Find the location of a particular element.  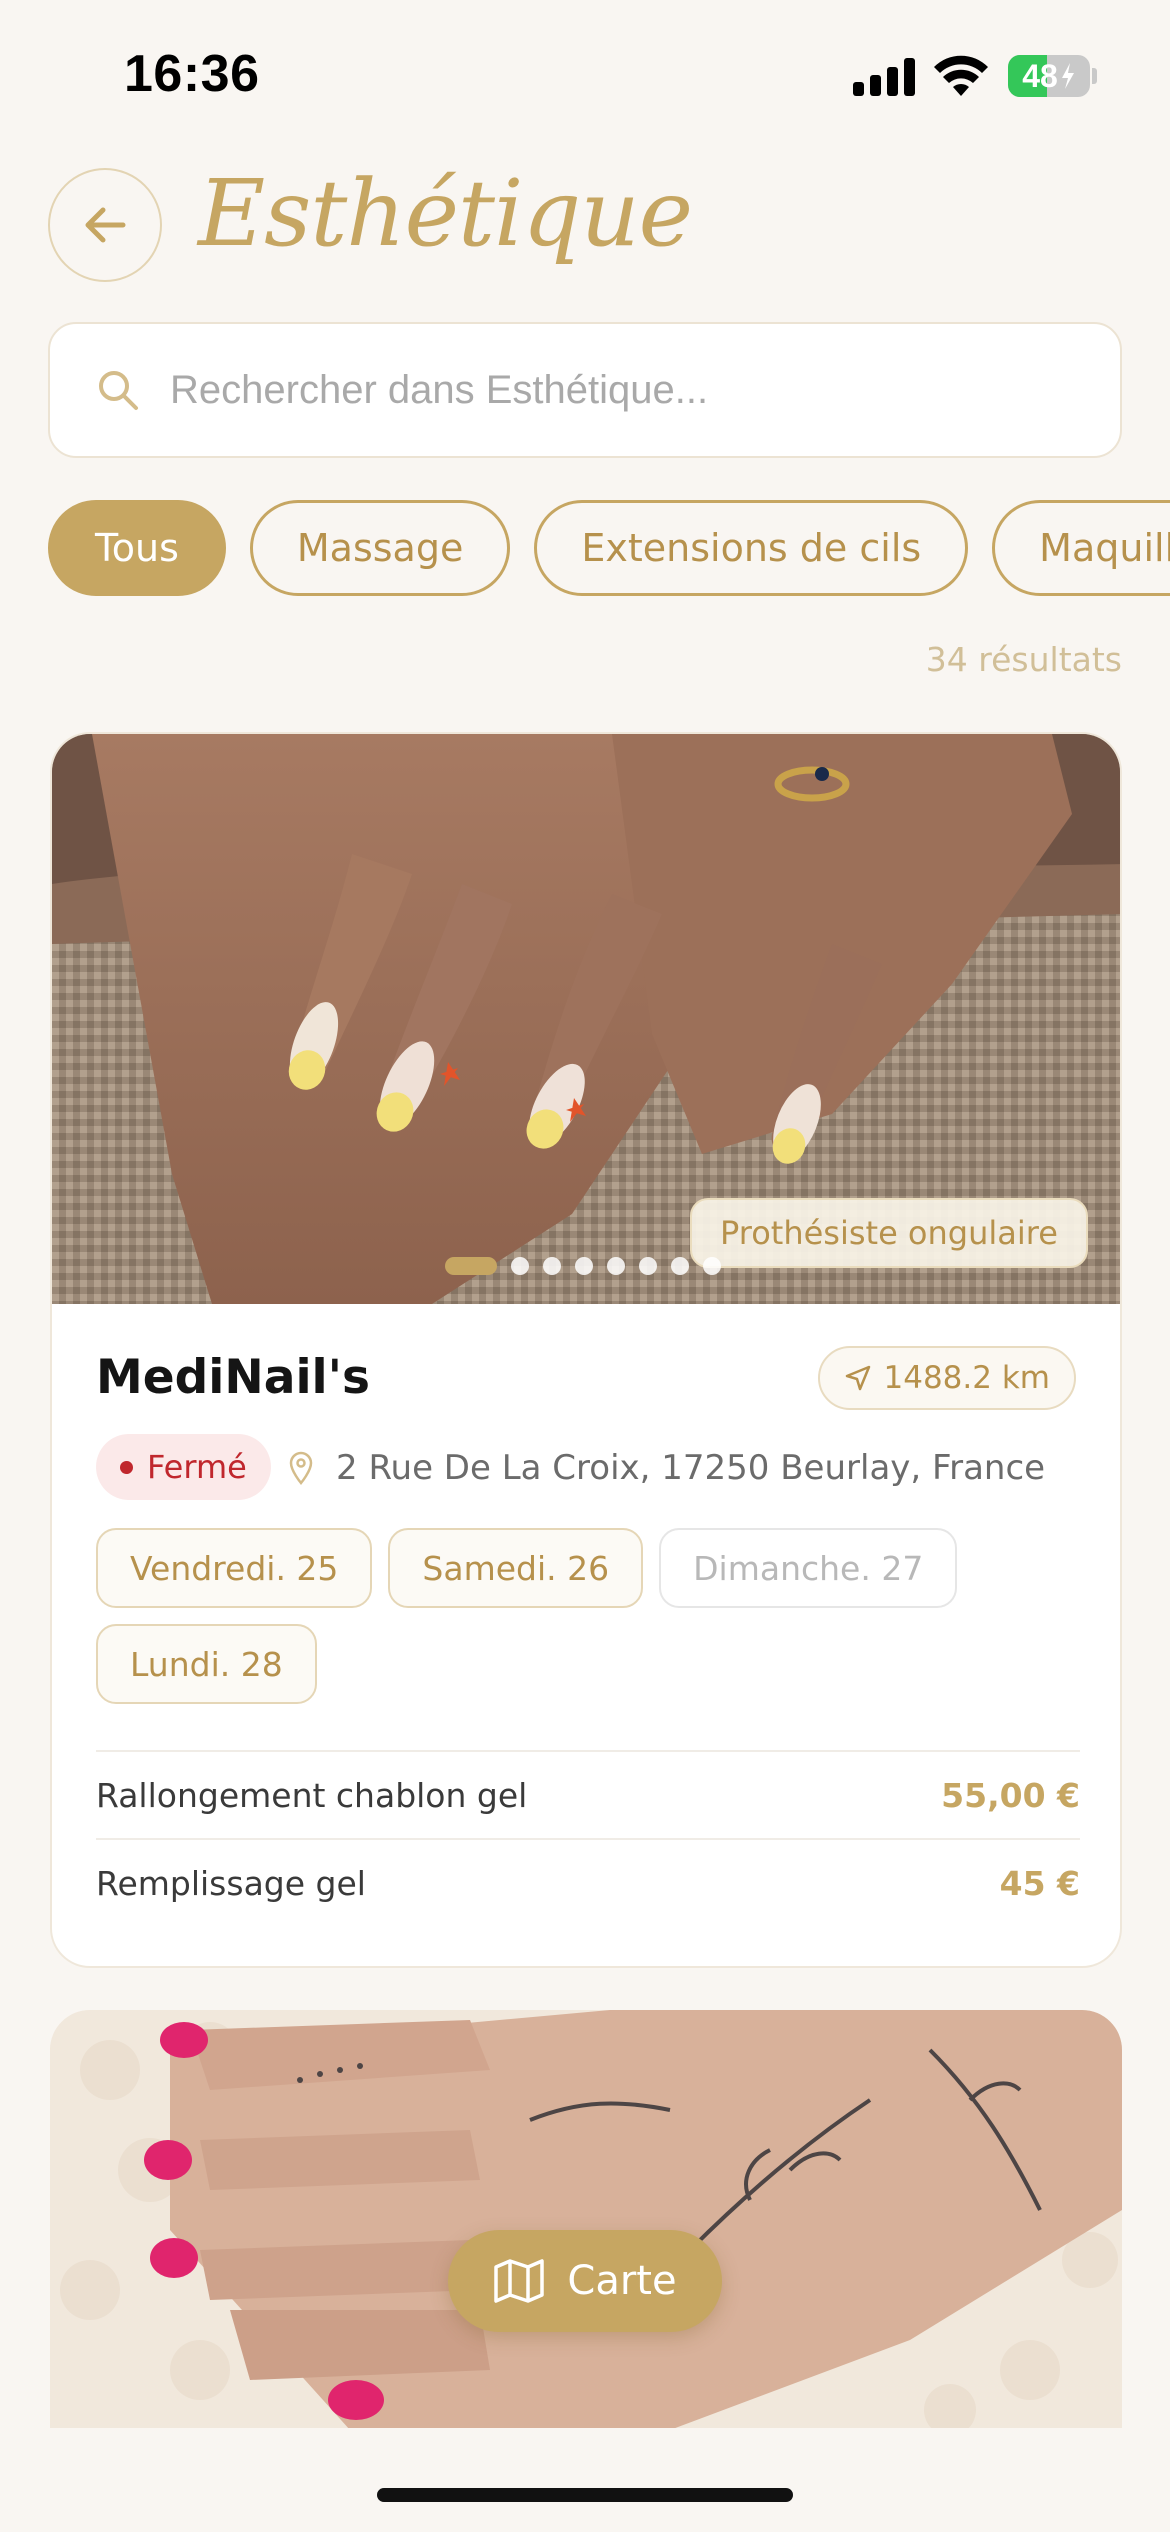

listing-name: MediNail's is located at coordinates (233, 1377).